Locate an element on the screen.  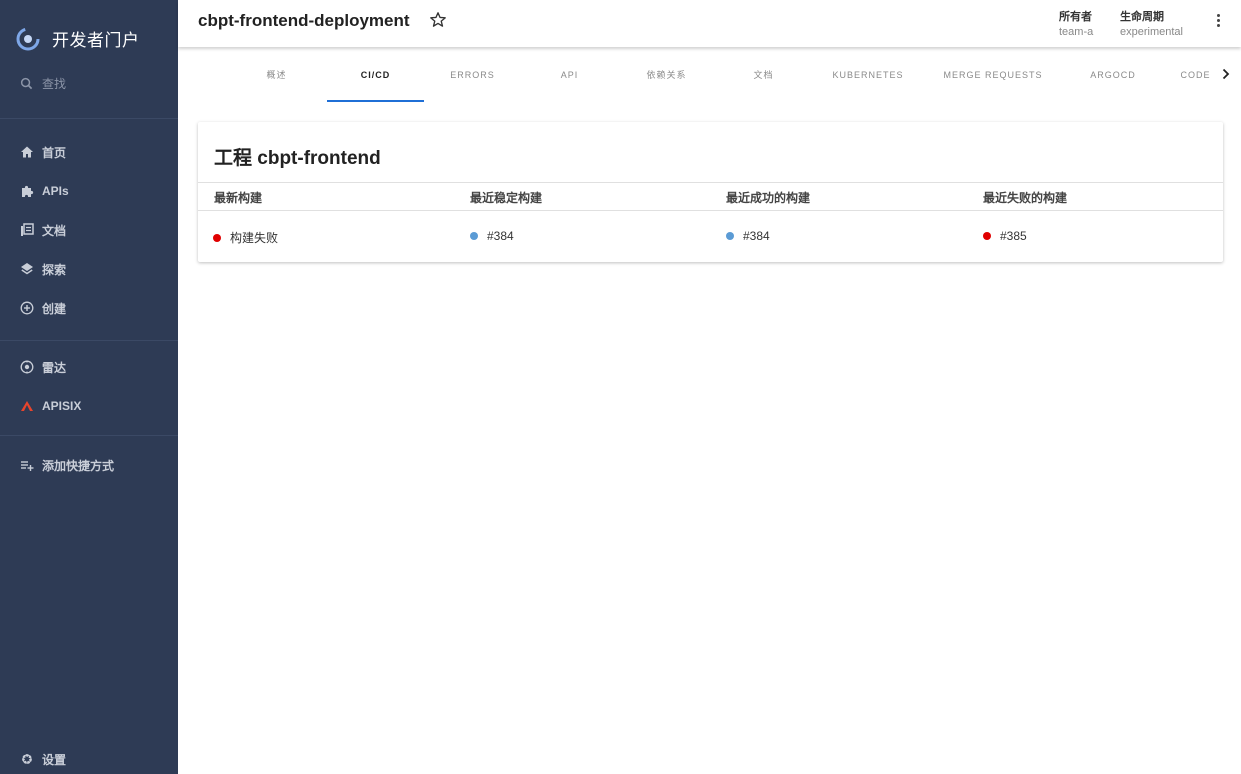
tab-kubernetes: KUBERNETES is located at coordinates (868, 74).